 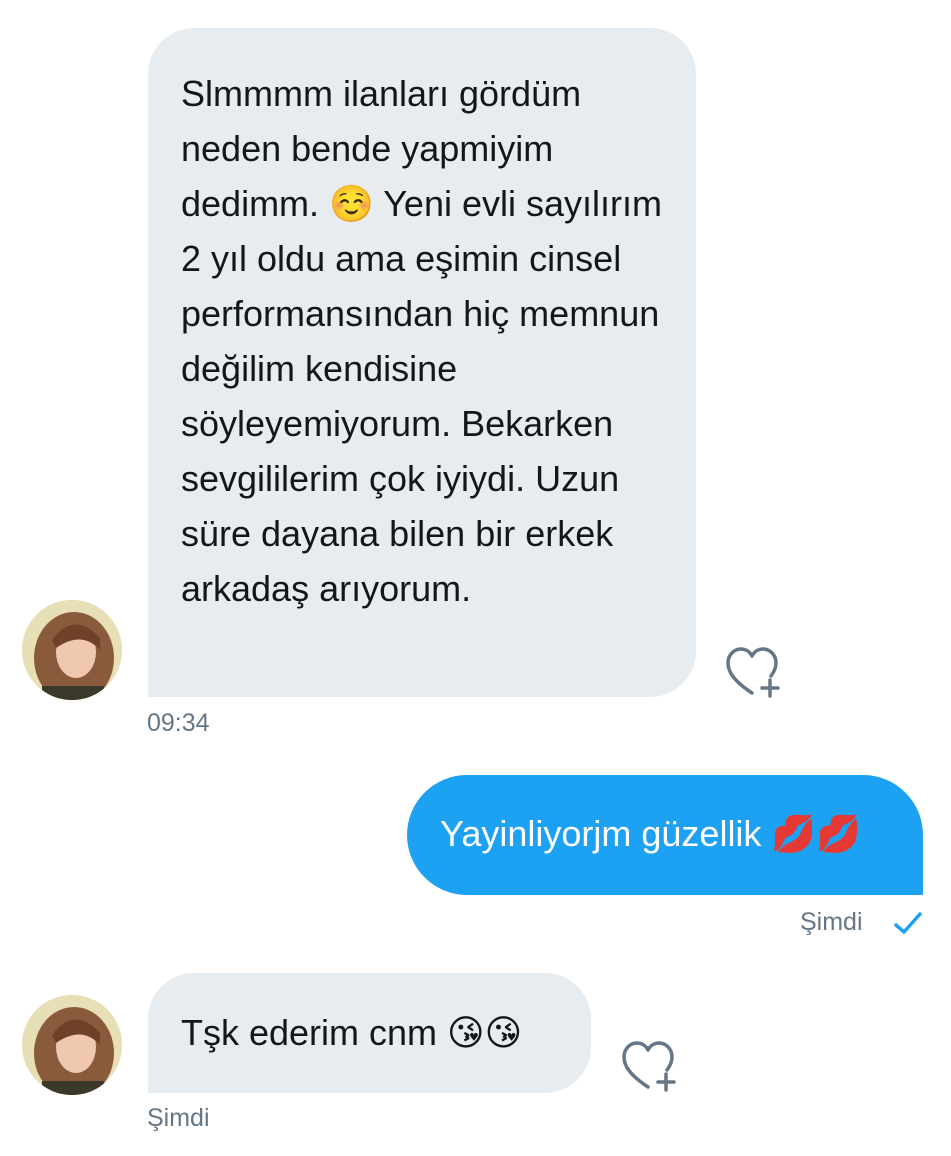 I want to click on incoming-message-bubble: Tşk ederim cnm 😘😘, so click(x=369, y=1033).